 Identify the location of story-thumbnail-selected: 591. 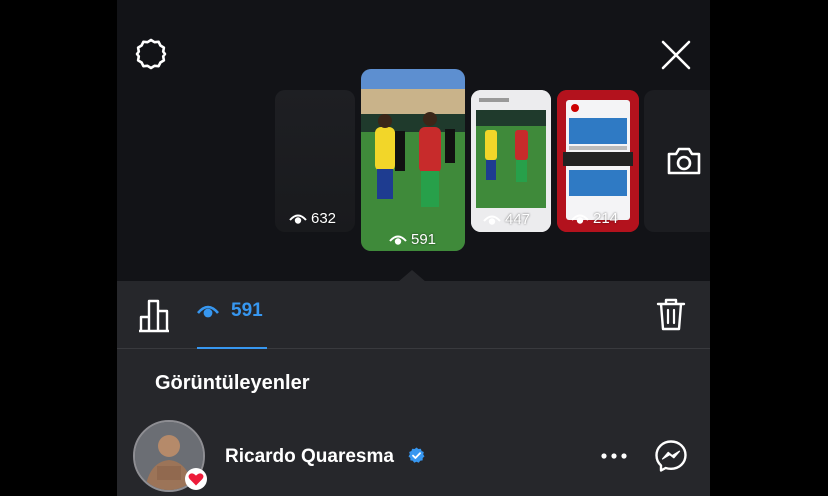
(413, 160).